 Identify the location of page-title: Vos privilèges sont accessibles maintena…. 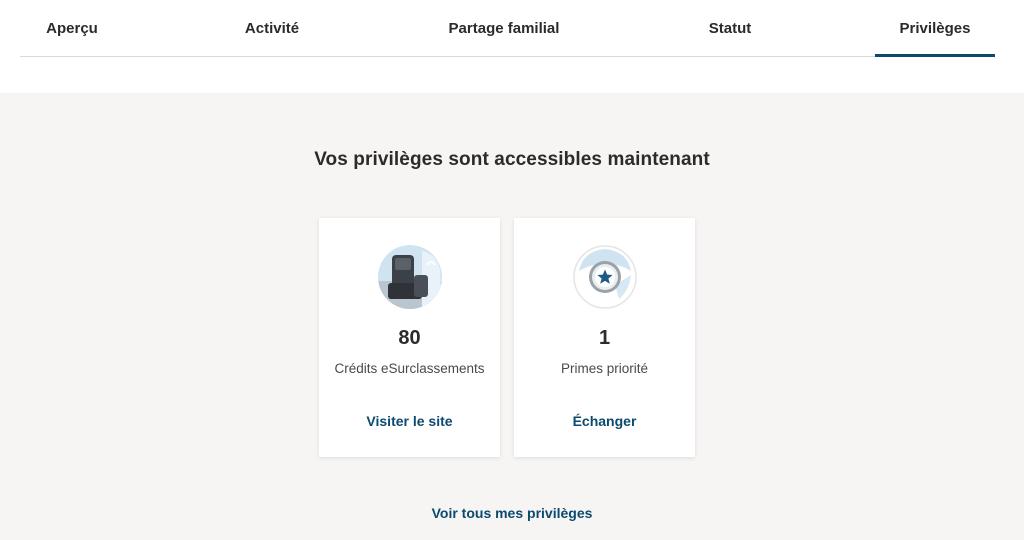
(512, 159).